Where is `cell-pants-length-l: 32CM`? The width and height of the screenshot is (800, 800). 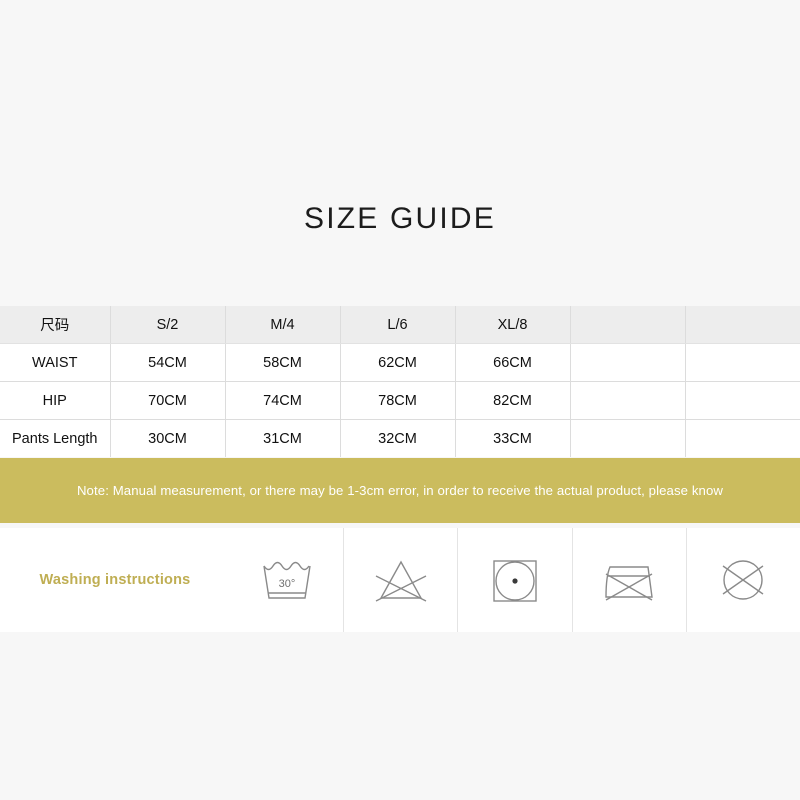
cell-pants-length-l: 32CM is located at coordinates (398, 438).